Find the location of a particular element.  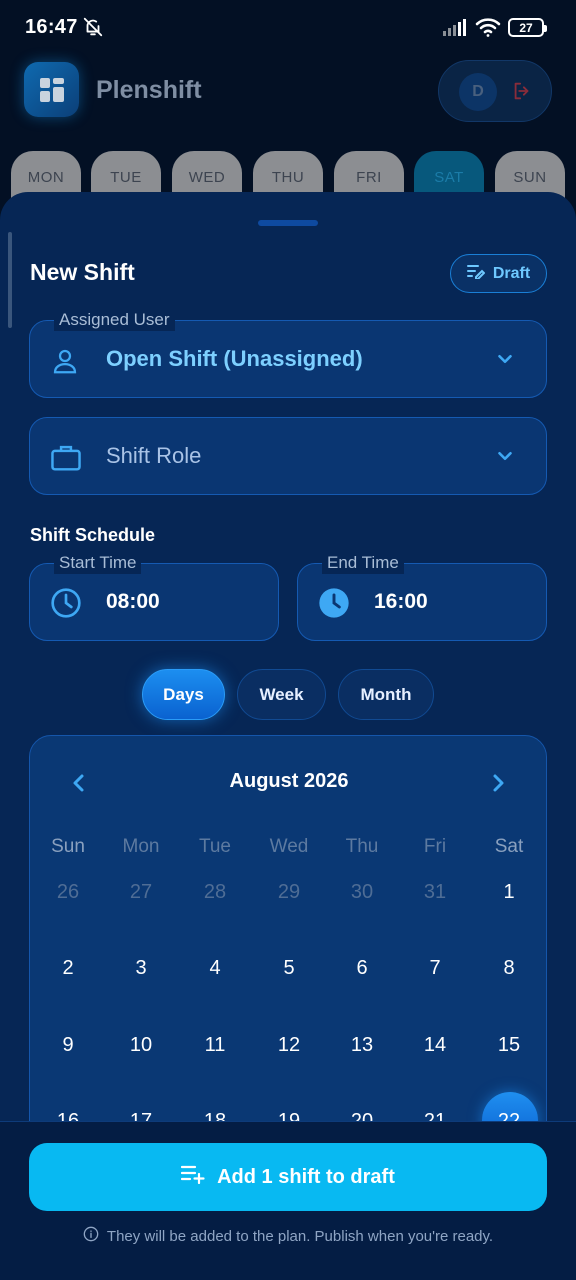

weekday-header: Sat is located at coordinates (509, 846).